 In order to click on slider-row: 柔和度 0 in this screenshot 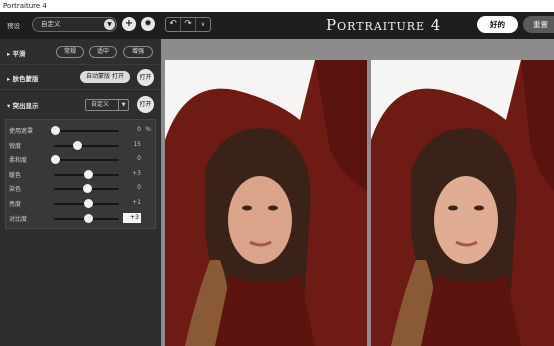, I will do `click(81, 159)`.